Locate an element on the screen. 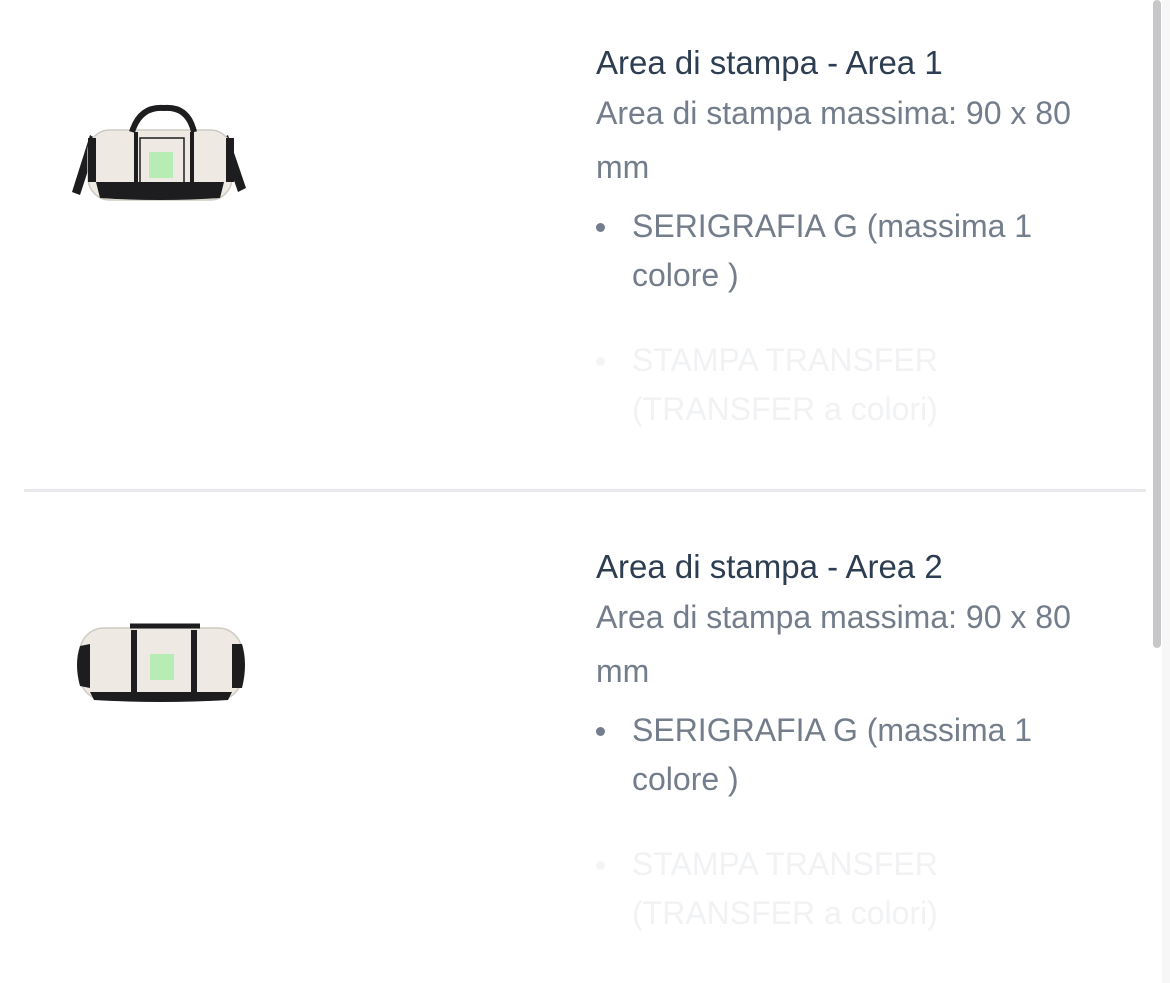 The width and height of the screenshot is (1170, 983). scroll-track is located at coordinates (1166, 491).